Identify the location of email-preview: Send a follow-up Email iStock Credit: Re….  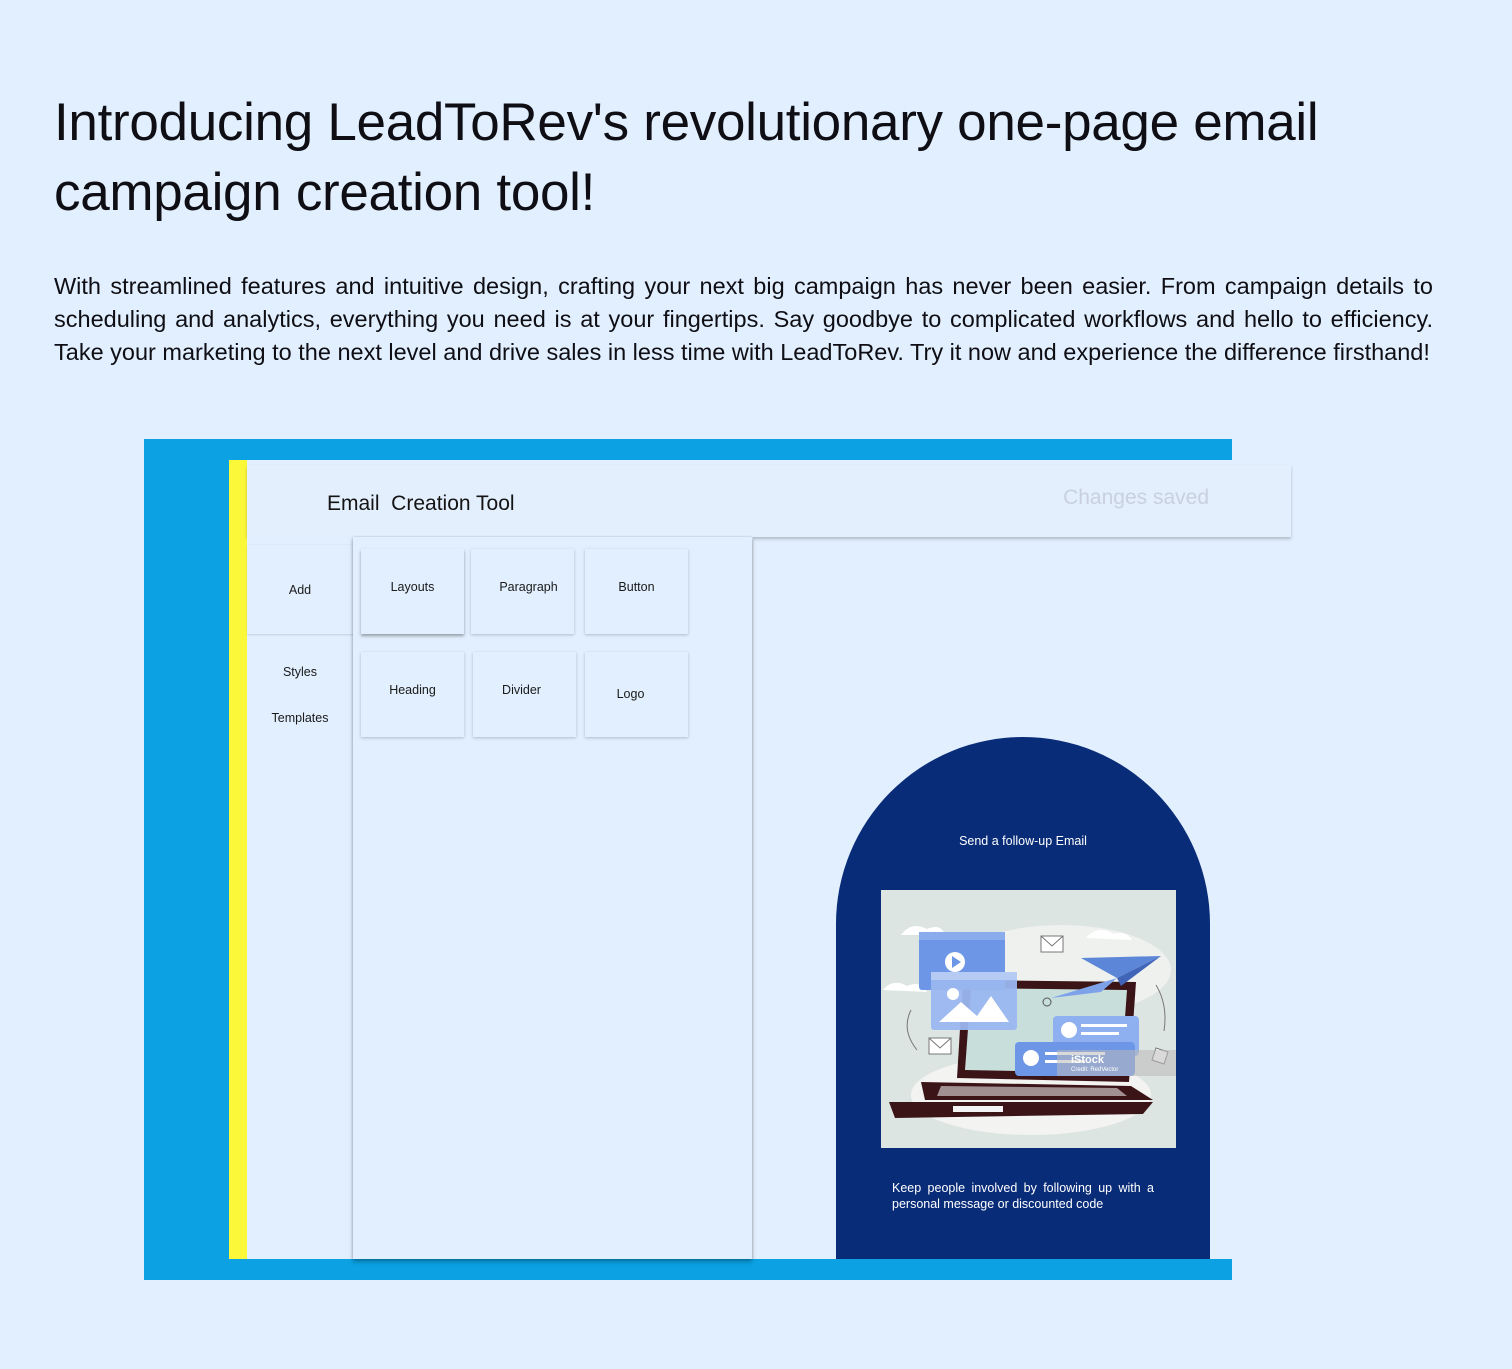
(1023, 998).